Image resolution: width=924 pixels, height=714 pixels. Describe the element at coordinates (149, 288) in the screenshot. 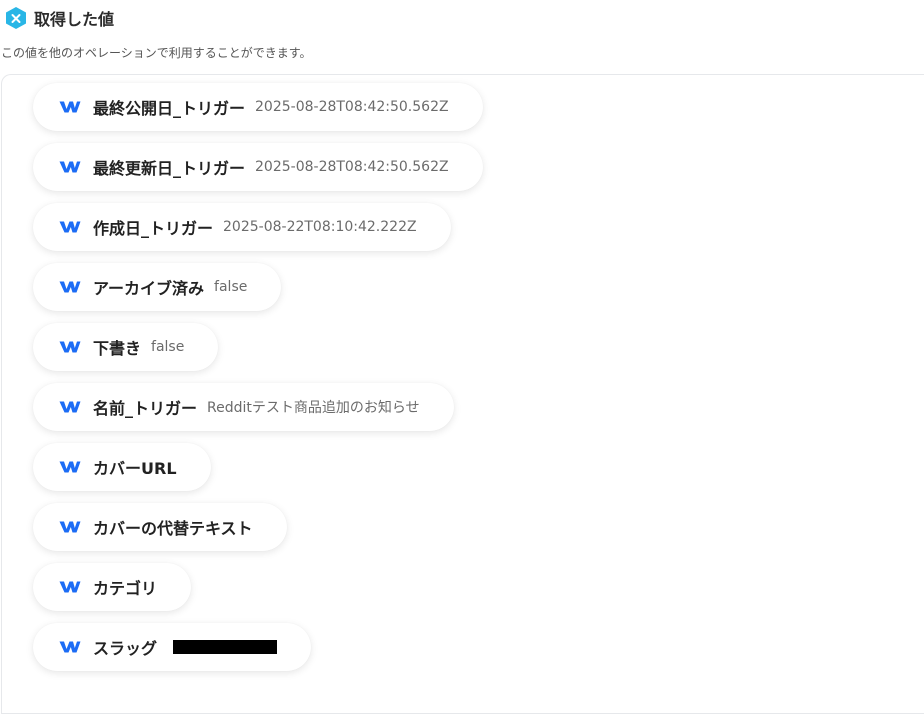

I see `value-label: アーカイブ済み` at that location.